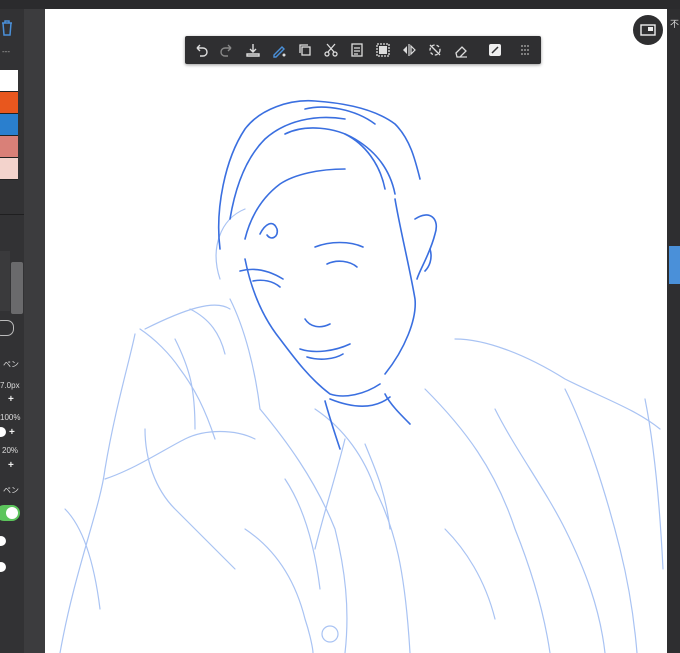 The width and height of the screenshot is (680, 653). I want to click on selection-toolbar, so click(363, 50).